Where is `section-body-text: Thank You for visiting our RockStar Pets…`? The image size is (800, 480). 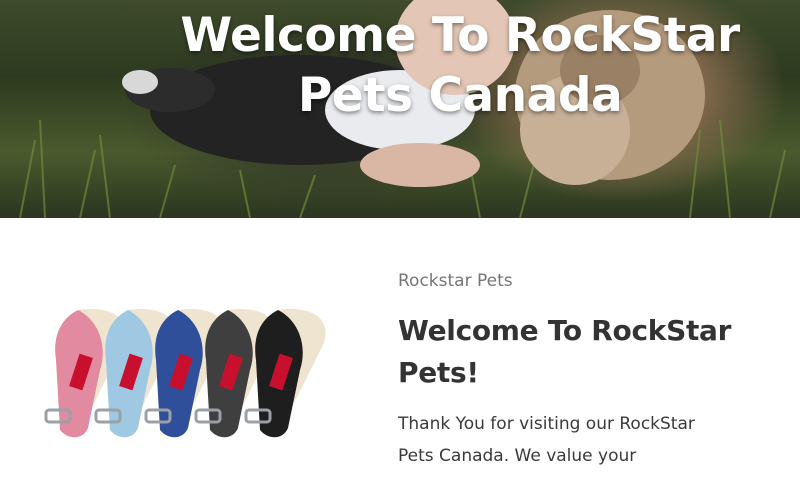
section-body-text: Thank You for visiting our RockStar Pets… is located at coordinates (546, 440).